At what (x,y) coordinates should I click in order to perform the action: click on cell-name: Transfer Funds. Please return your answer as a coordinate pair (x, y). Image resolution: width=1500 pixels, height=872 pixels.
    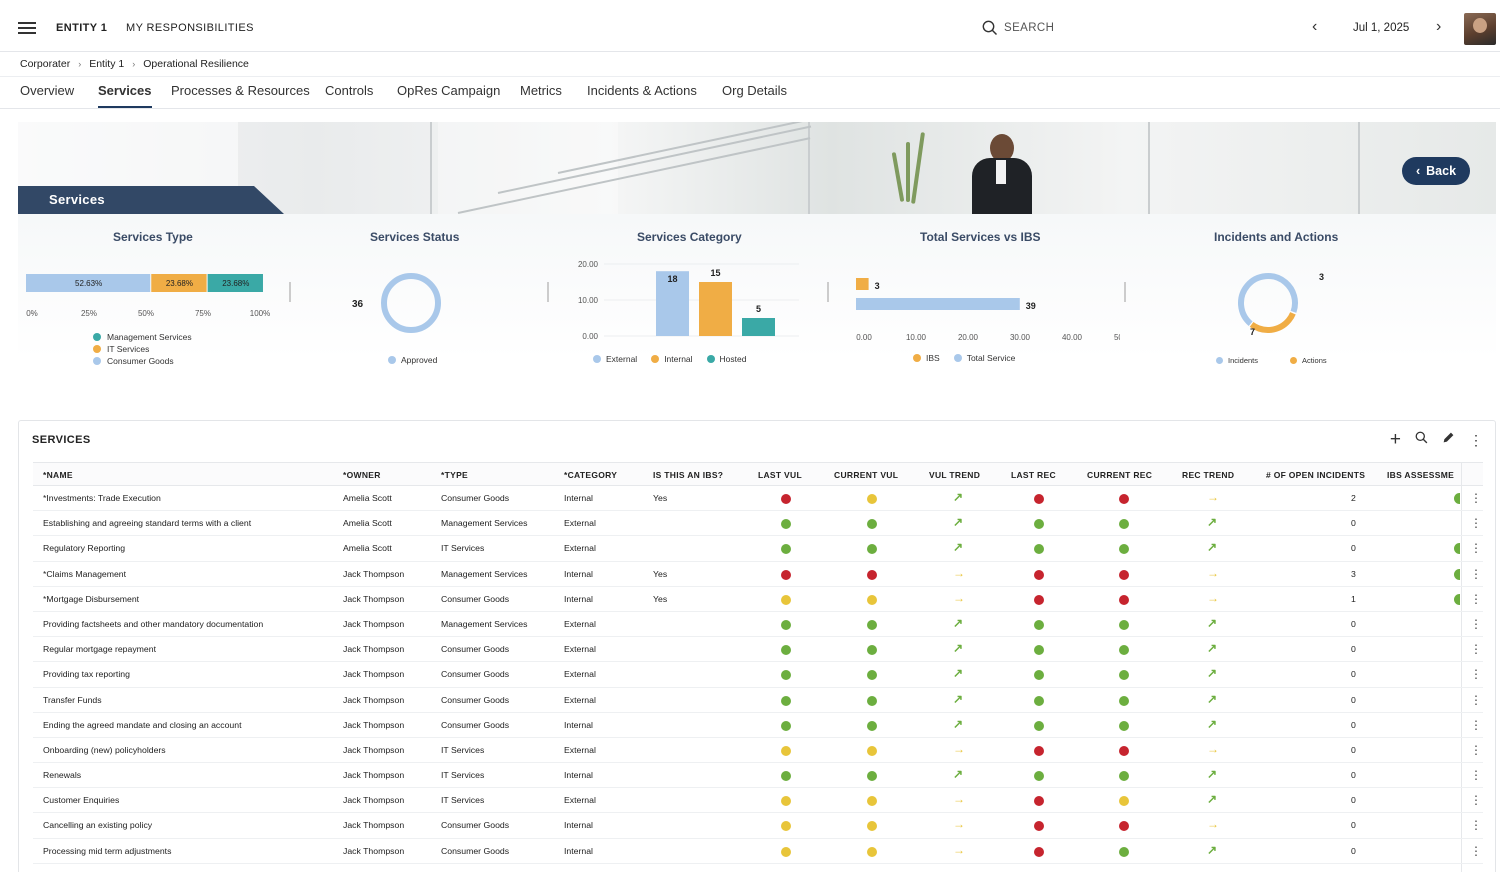
    Looking at the image, I should click on (72, 700).